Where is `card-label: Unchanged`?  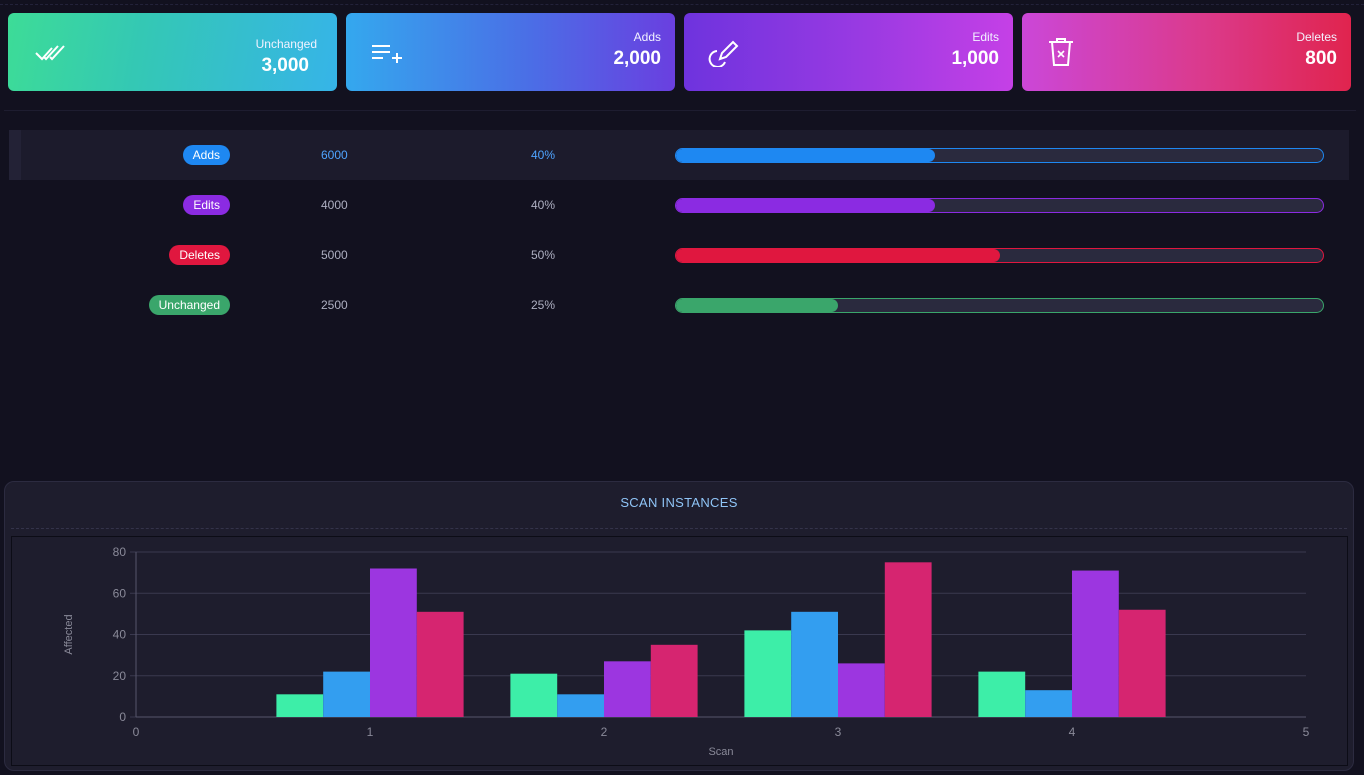
card-label: Unchanged is located at coordinates (286, 44).